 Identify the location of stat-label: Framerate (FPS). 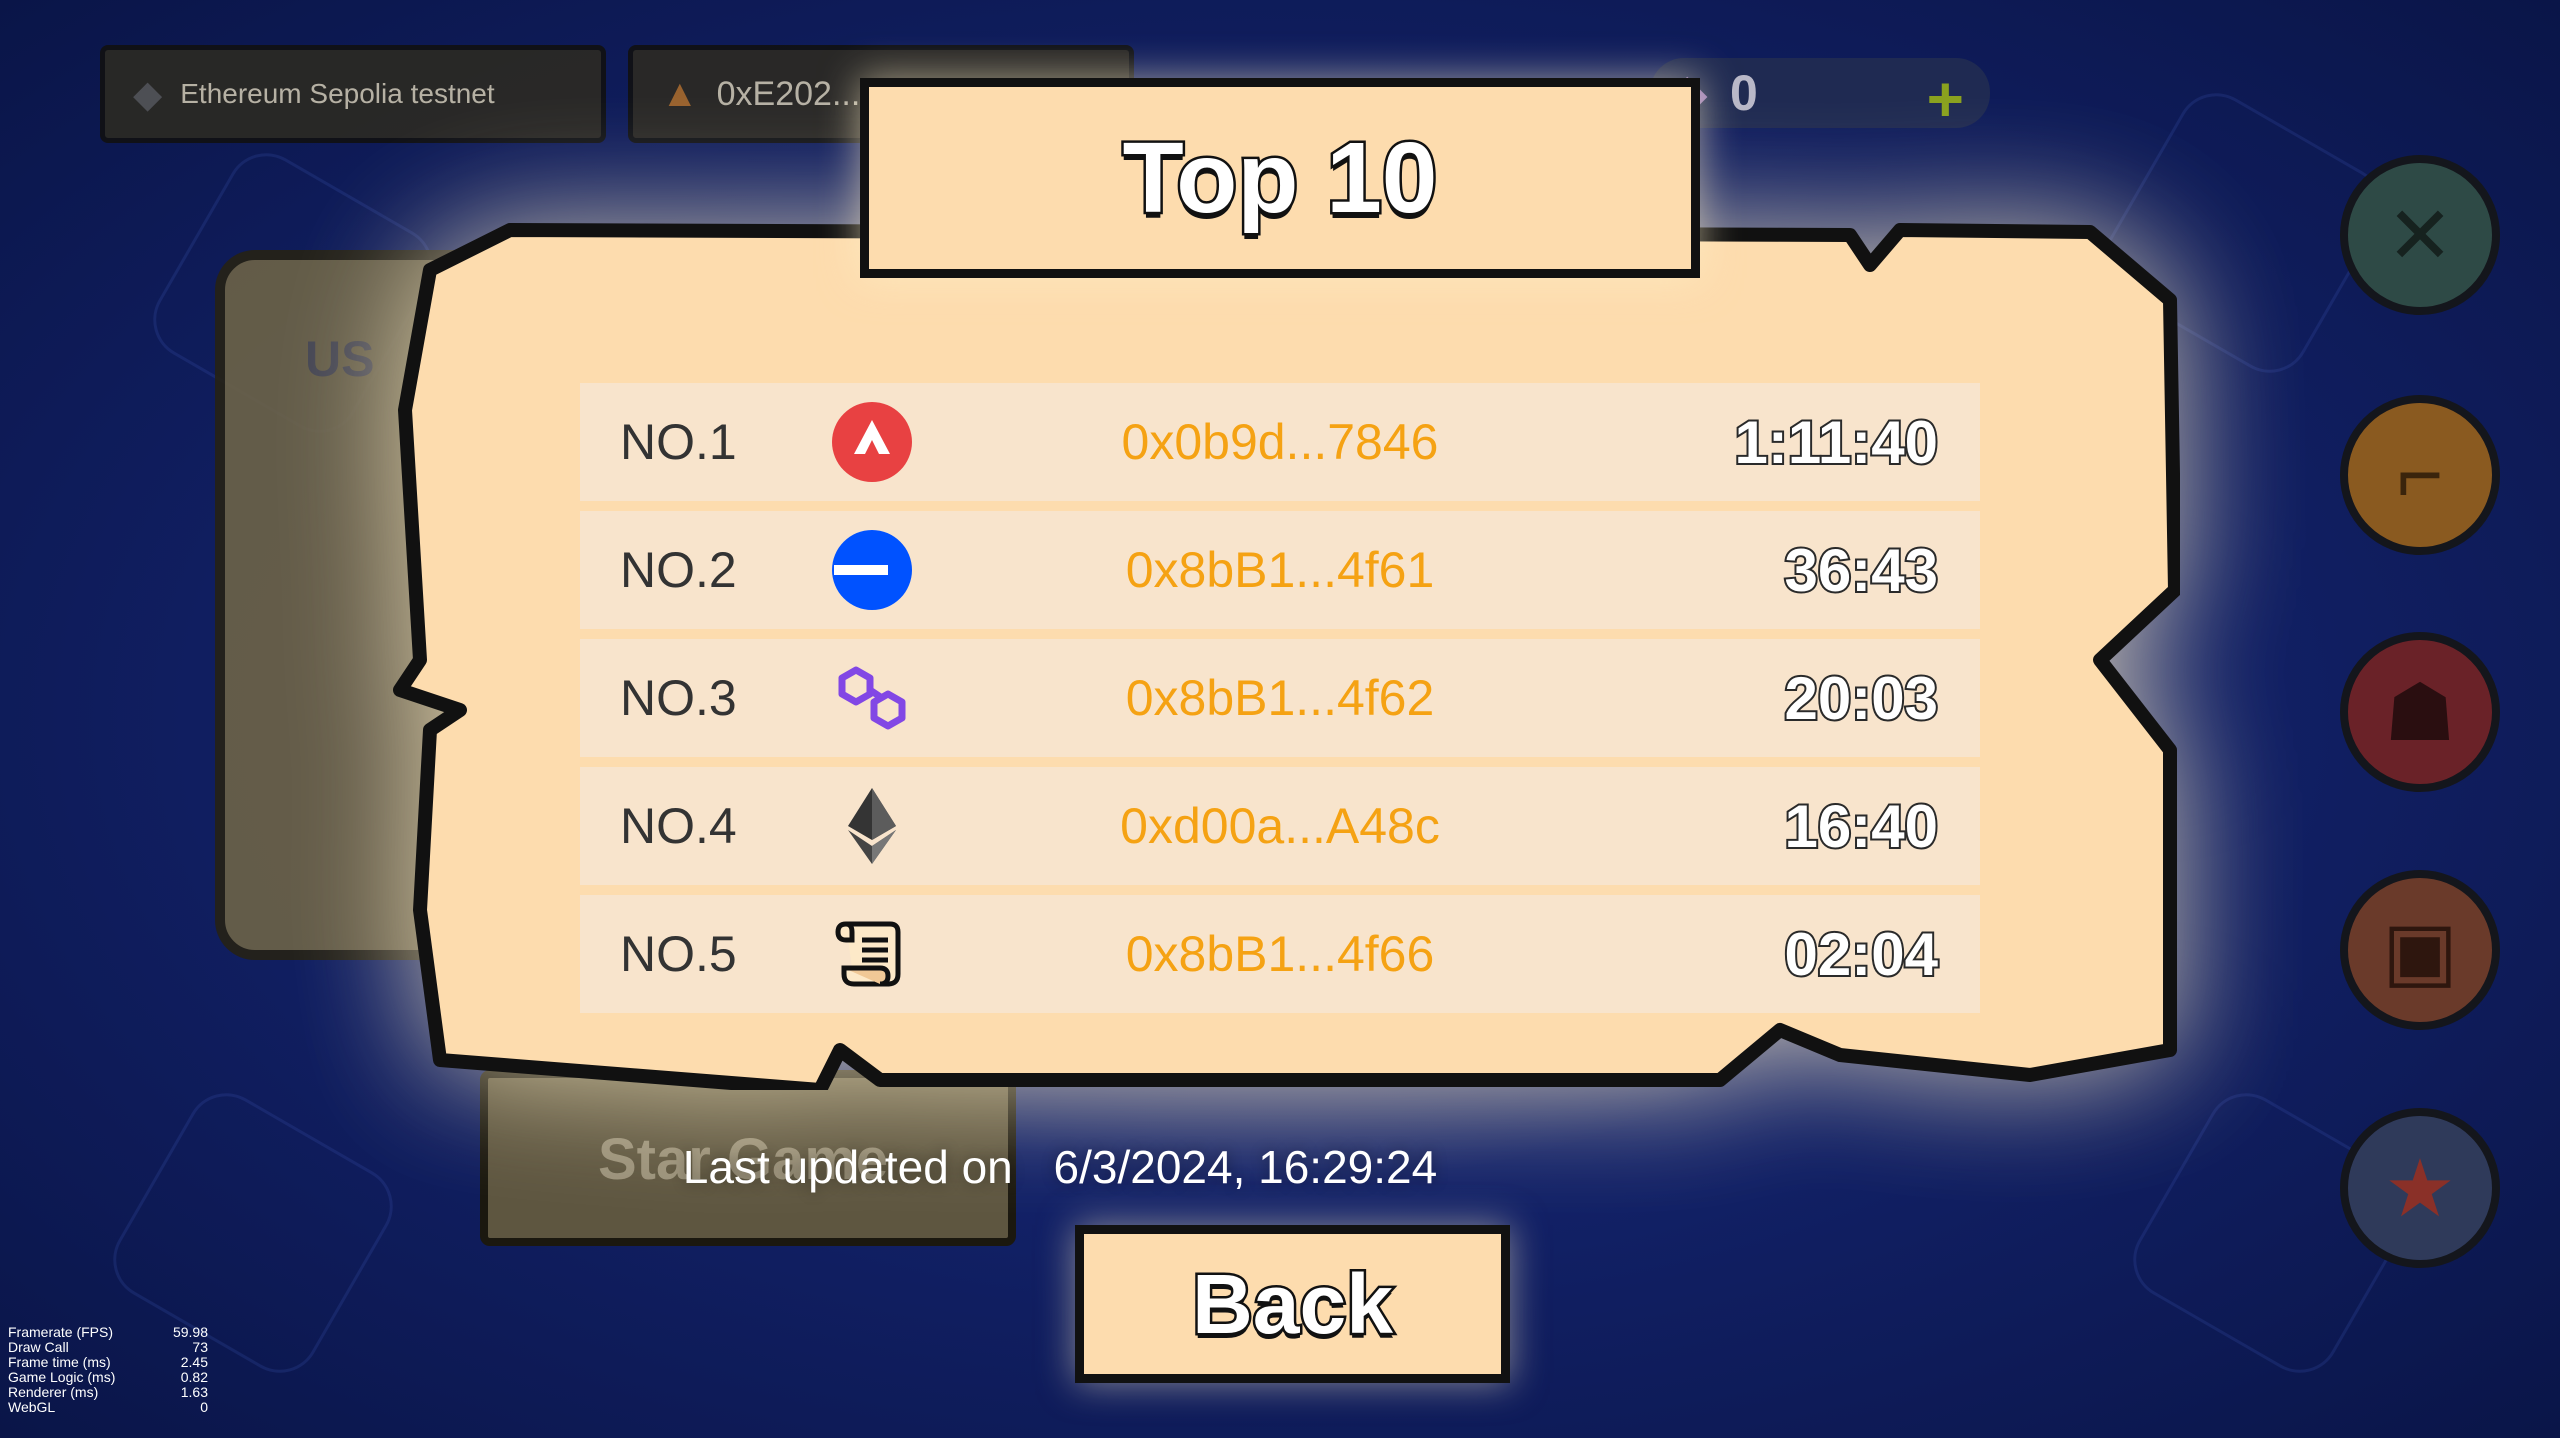
(61, 1332).